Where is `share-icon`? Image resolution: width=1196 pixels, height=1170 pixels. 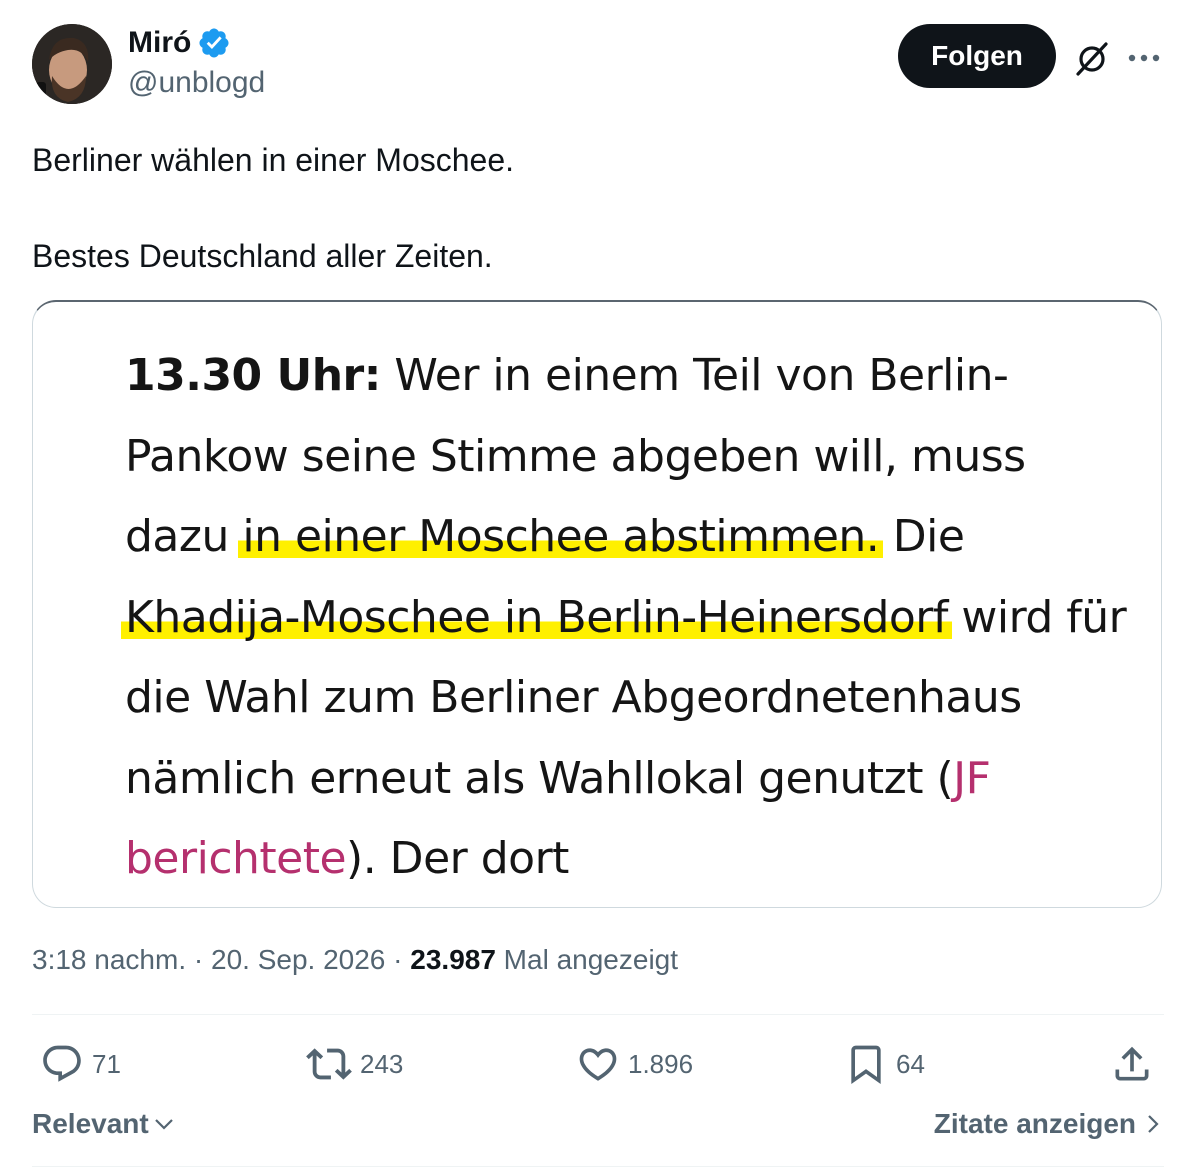
share-icon is located at coordinates (1132, 1063).